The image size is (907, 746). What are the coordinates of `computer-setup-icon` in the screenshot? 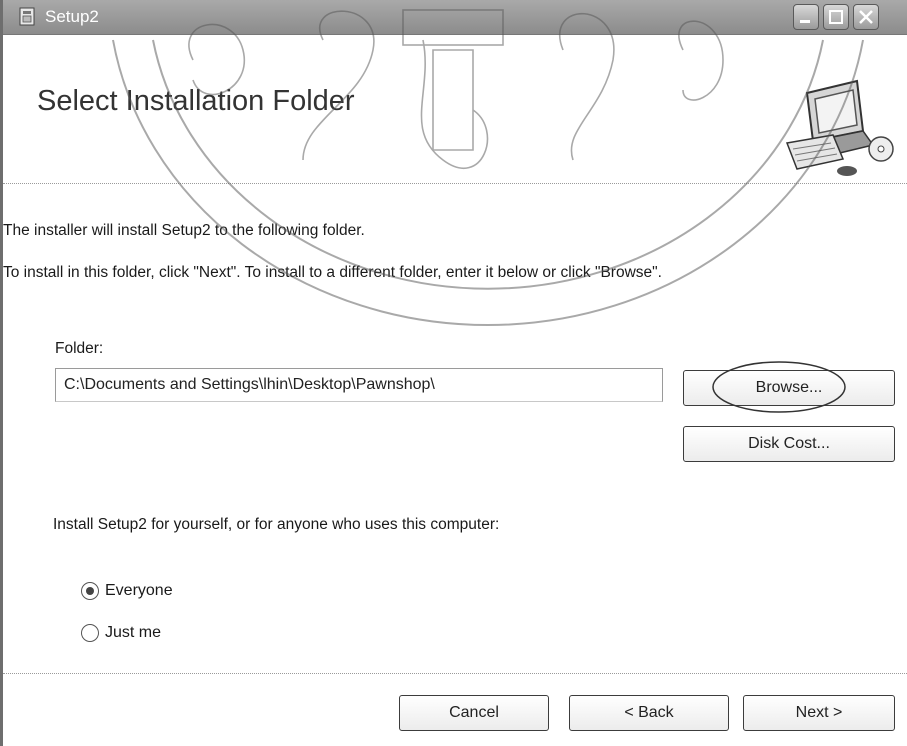 It's located at (836, 128).